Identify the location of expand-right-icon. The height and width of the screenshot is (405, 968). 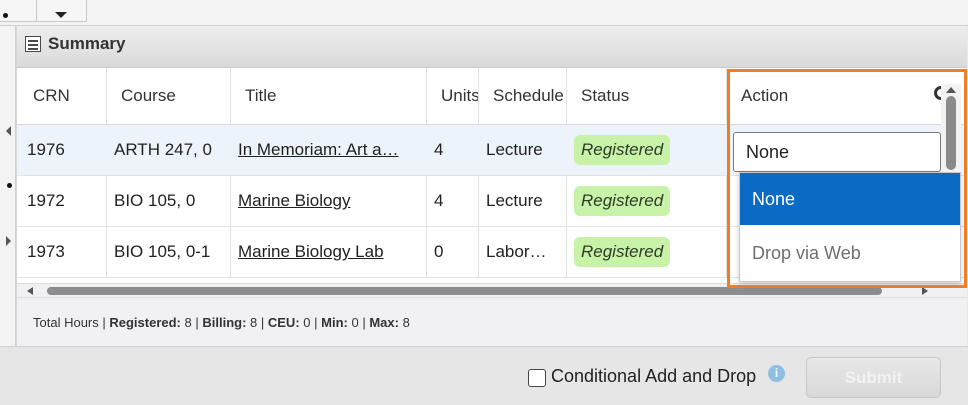
(8, 241).